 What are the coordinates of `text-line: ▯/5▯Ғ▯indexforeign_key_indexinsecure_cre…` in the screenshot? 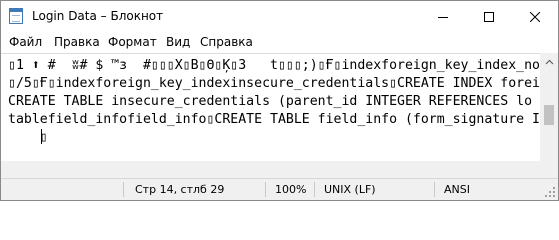 It's located at (274, 83).